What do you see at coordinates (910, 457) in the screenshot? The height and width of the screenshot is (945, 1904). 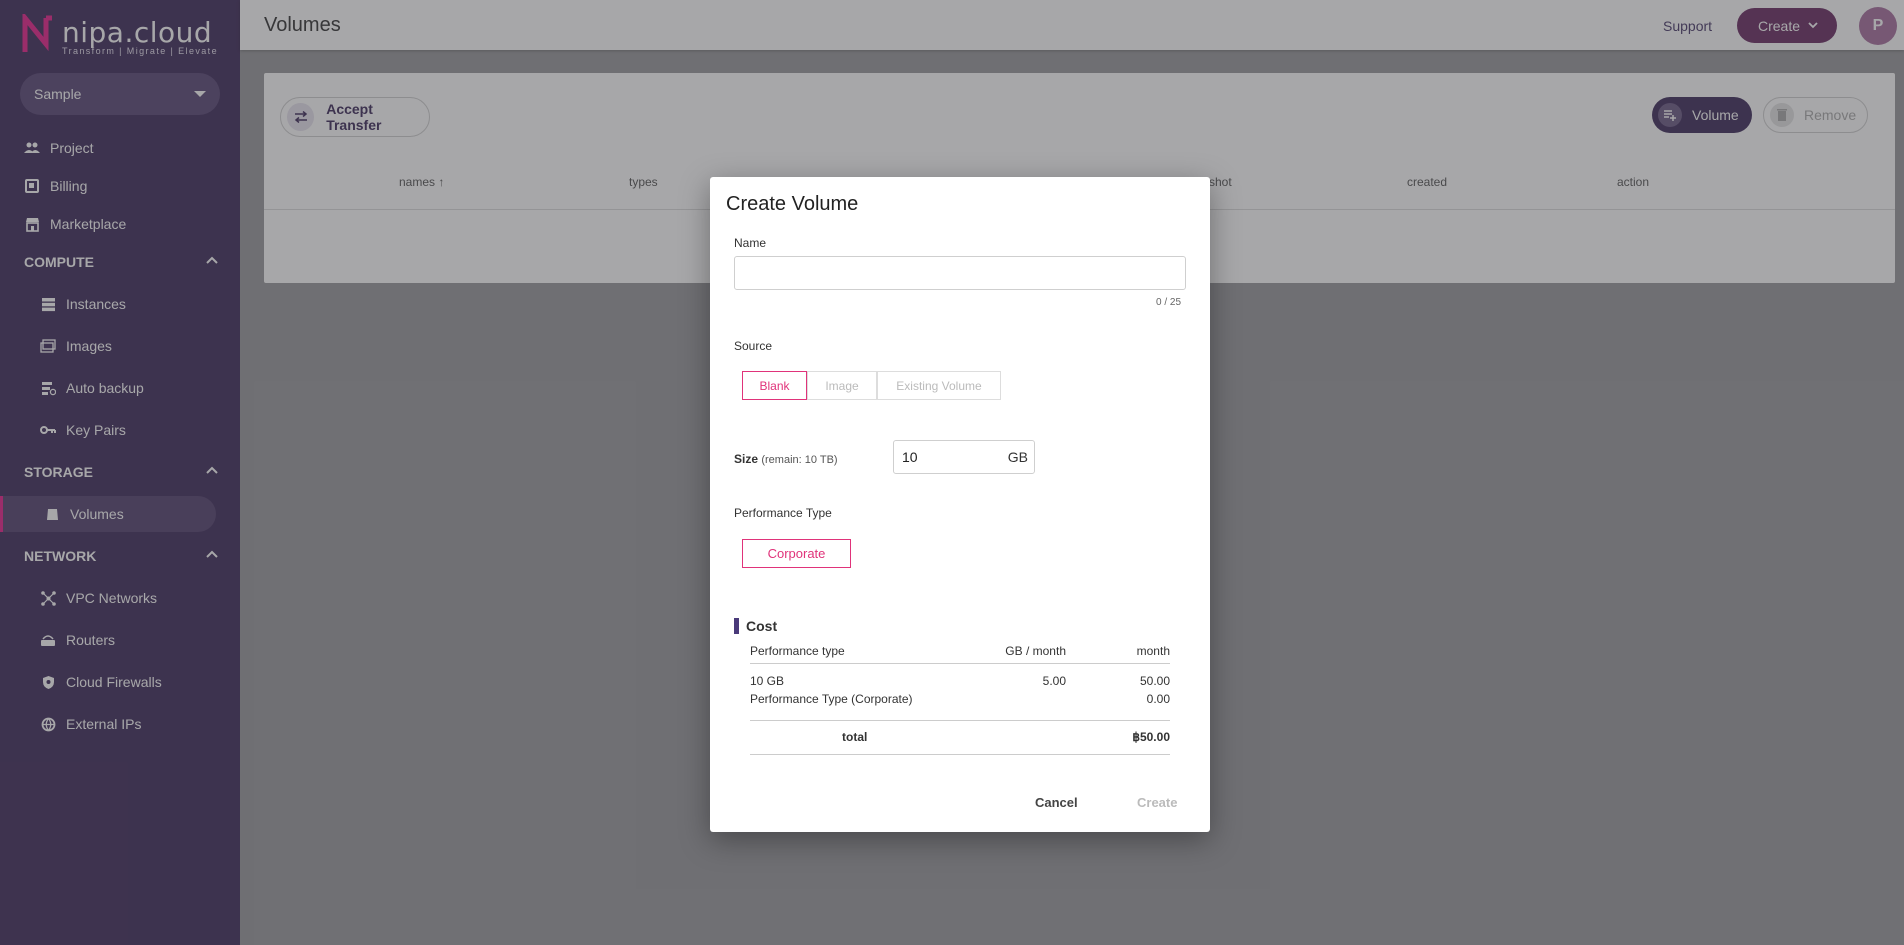 I see `size-value: 10` at bounding box center [910, 457].